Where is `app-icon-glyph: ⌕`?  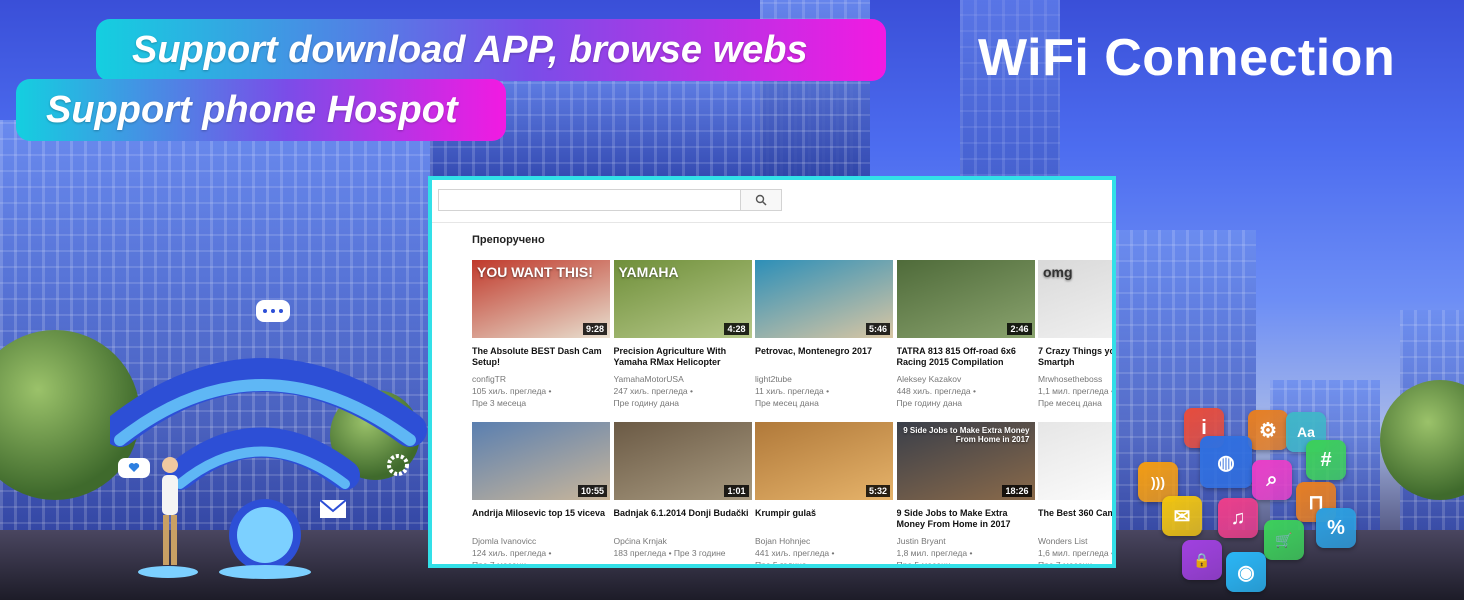 app-icon-glyph: ⌕ is located at coordinates (1272, 479).